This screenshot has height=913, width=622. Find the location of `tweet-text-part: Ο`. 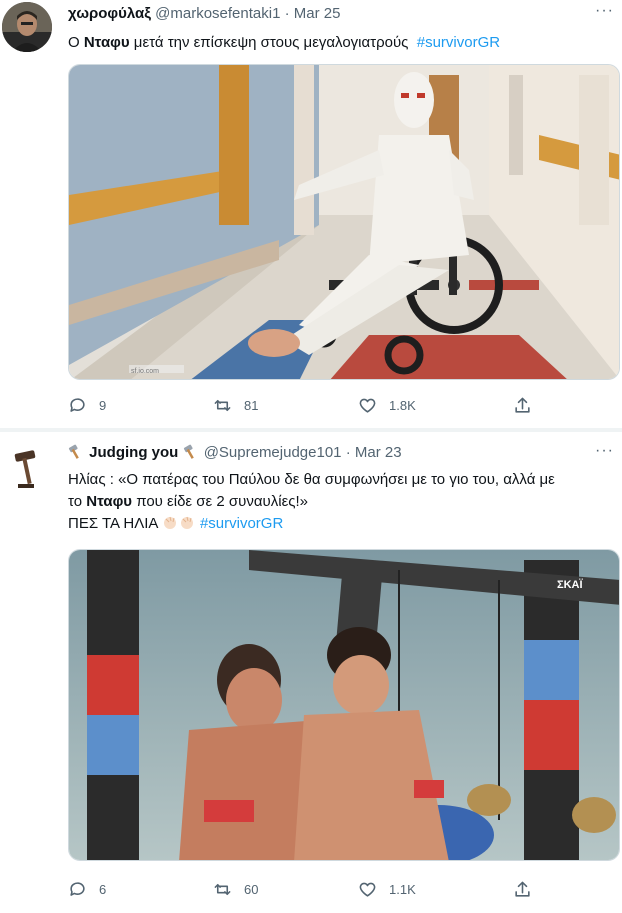

tweet-text-part: Ο is located at coordinates (76, 42).